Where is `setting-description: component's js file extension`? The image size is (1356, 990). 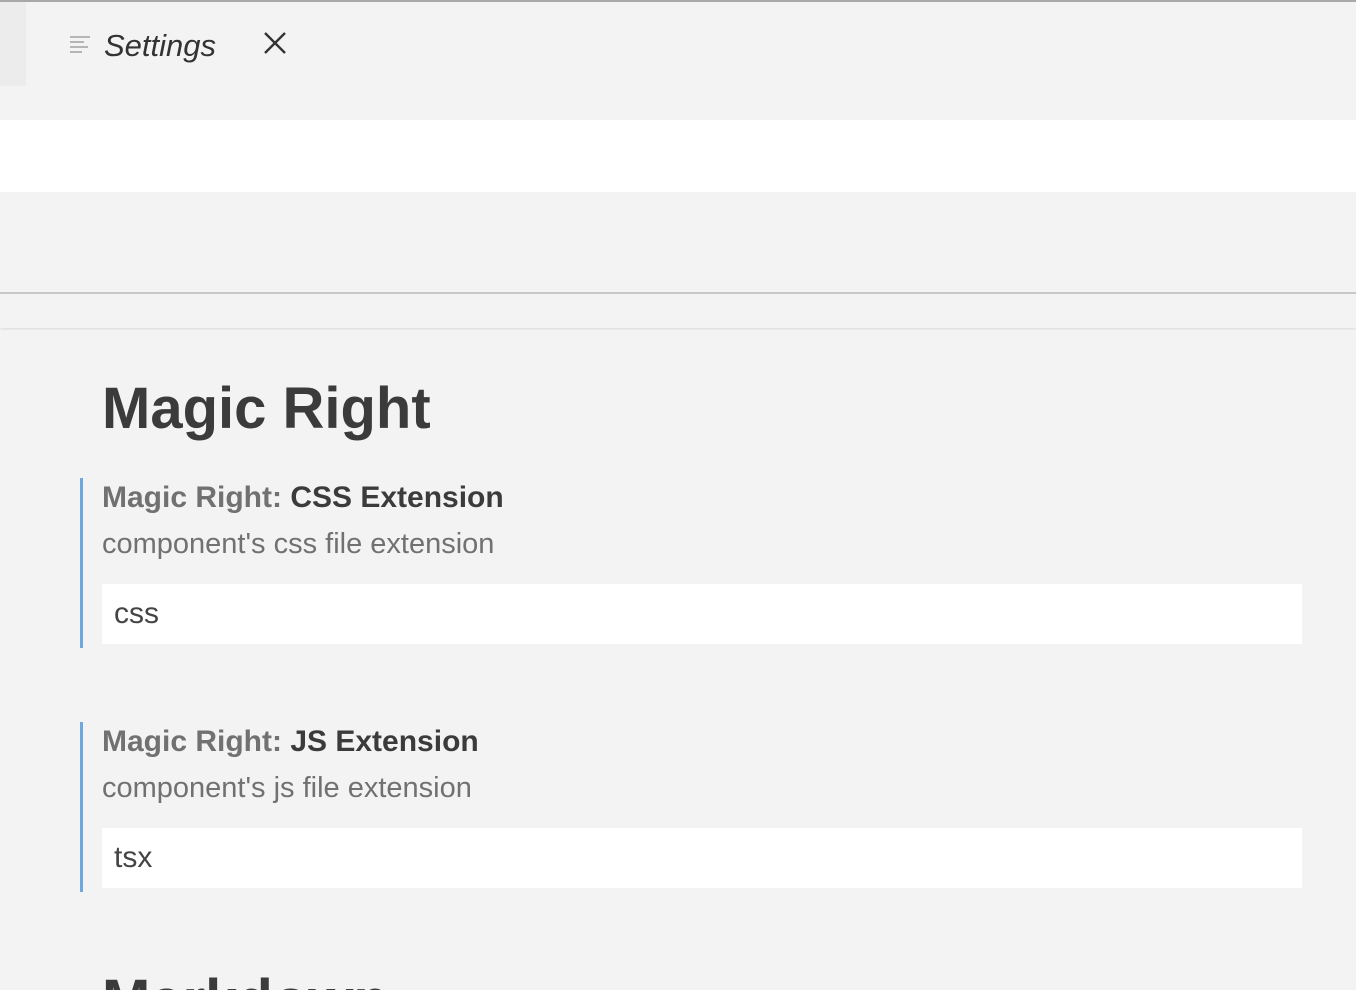
setting-description: component's js file extension is located at coordinates (287, 788).